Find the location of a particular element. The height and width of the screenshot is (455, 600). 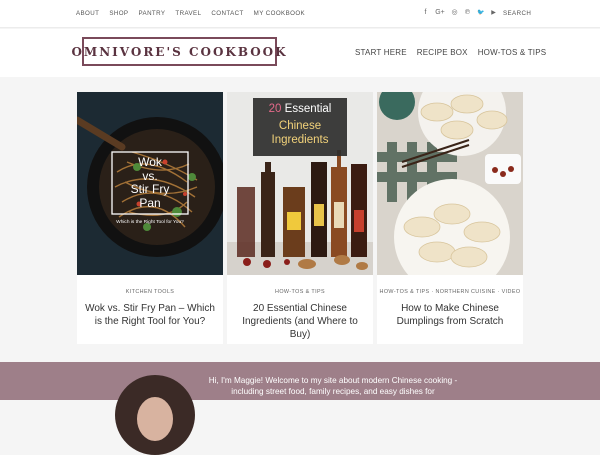

wok-overlay-title: Wok vs. Stir Fry Pan is located at coordinates (150, 182).